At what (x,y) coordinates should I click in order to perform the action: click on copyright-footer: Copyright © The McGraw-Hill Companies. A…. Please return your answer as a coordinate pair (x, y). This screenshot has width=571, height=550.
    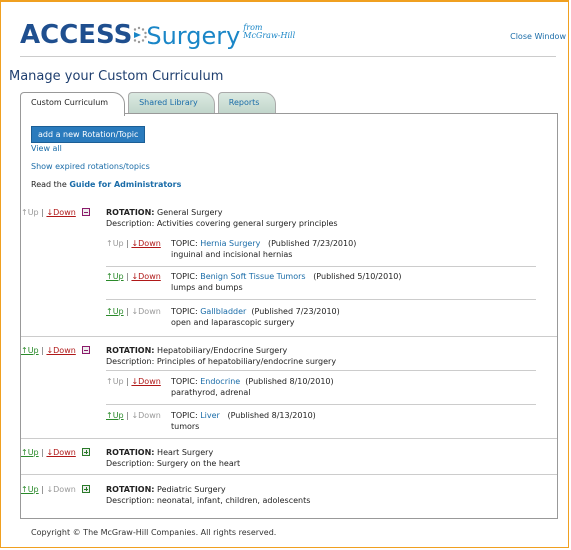
    Looking at the image, I should click on (154, 532).